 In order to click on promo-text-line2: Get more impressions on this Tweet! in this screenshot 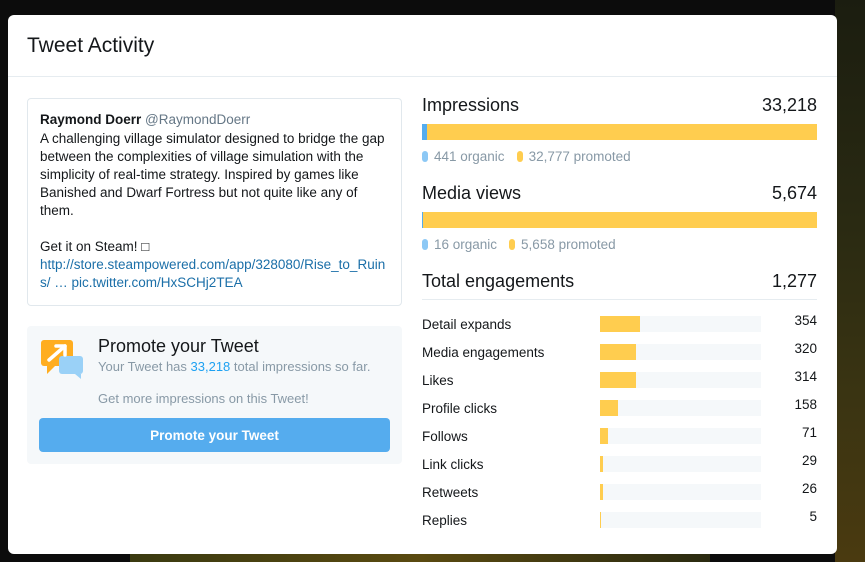, I will do `click(203, 398)`.